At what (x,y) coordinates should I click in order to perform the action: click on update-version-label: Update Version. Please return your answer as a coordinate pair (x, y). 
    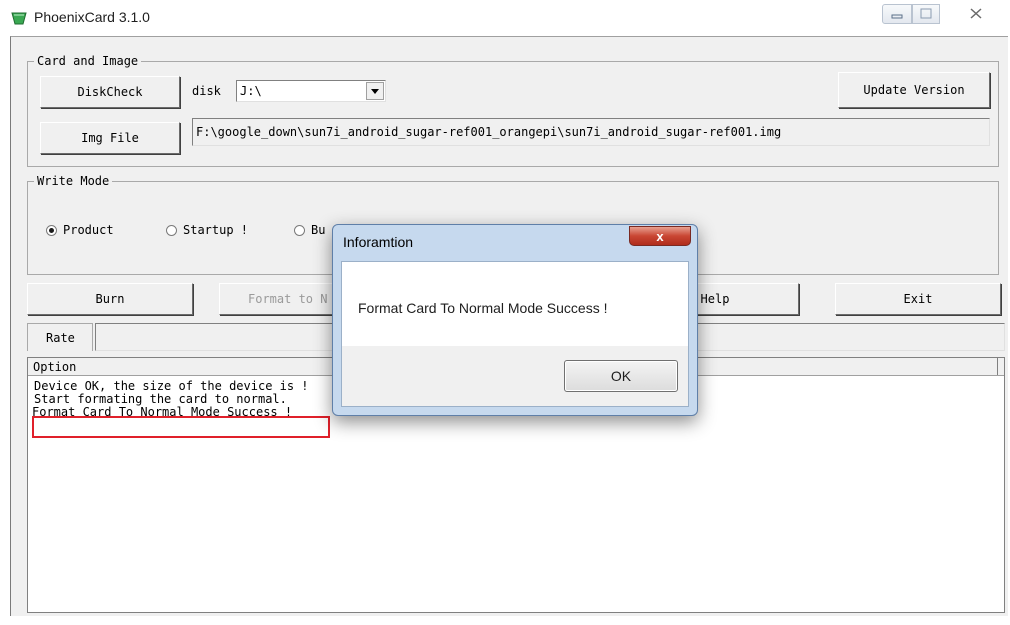
    Looking at the image, I should click on (914, 90).